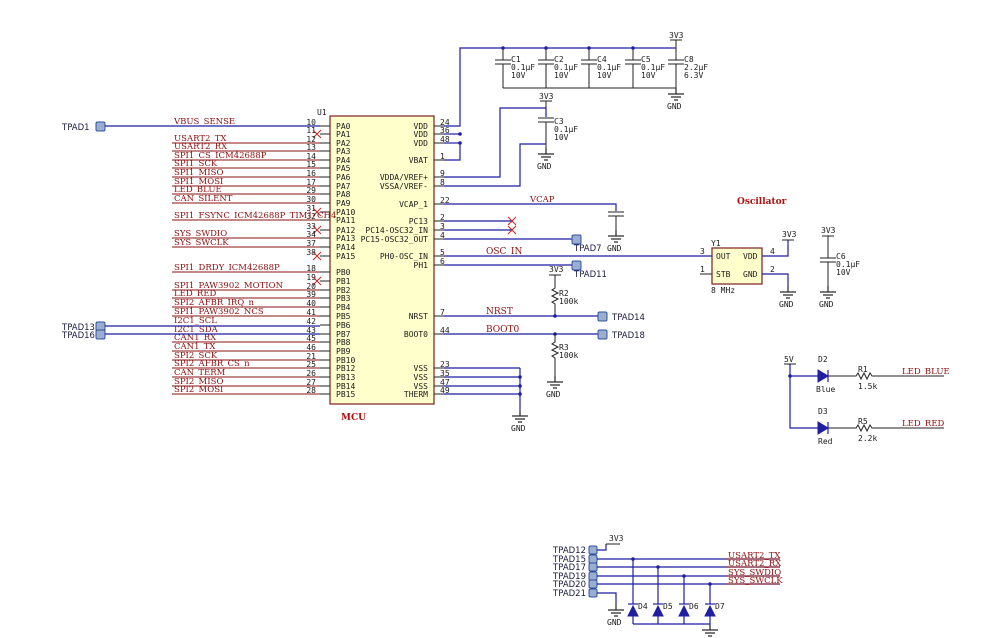 The height and width of the screenshot is (638, 999). What do you see at coordinates (602, 334) in the screenshot?
I see `tpad18-marker` at bounding box center [602, 334].